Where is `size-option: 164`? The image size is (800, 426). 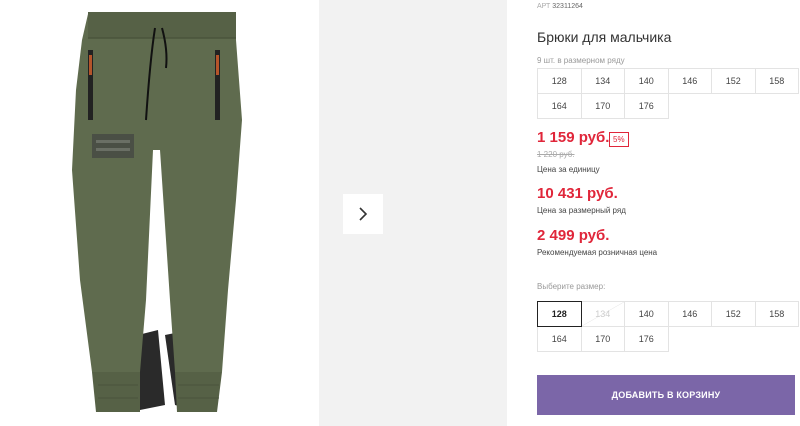
size-option: 164 is located at coordinates (559, 339).